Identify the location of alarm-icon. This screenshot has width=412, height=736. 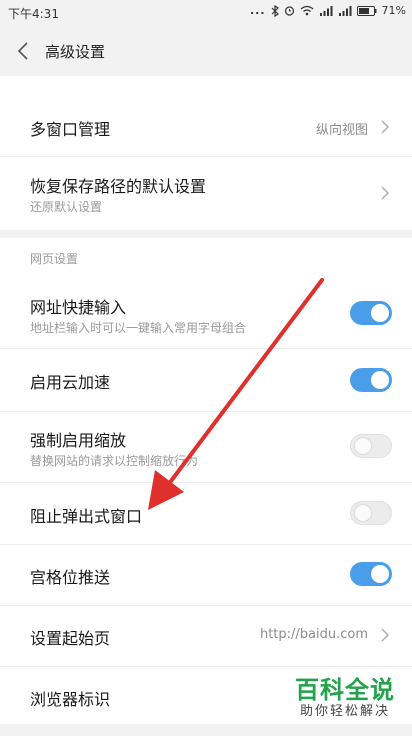
(289, 11).